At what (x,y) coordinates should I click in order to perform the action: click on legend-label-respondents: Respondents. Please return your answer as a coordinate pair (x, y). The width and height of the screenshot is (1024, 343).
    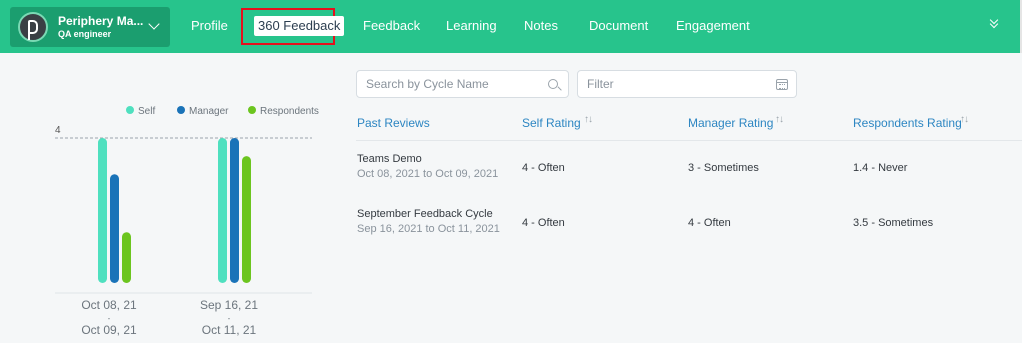
    Looking at the image, I should click on (289, 111).